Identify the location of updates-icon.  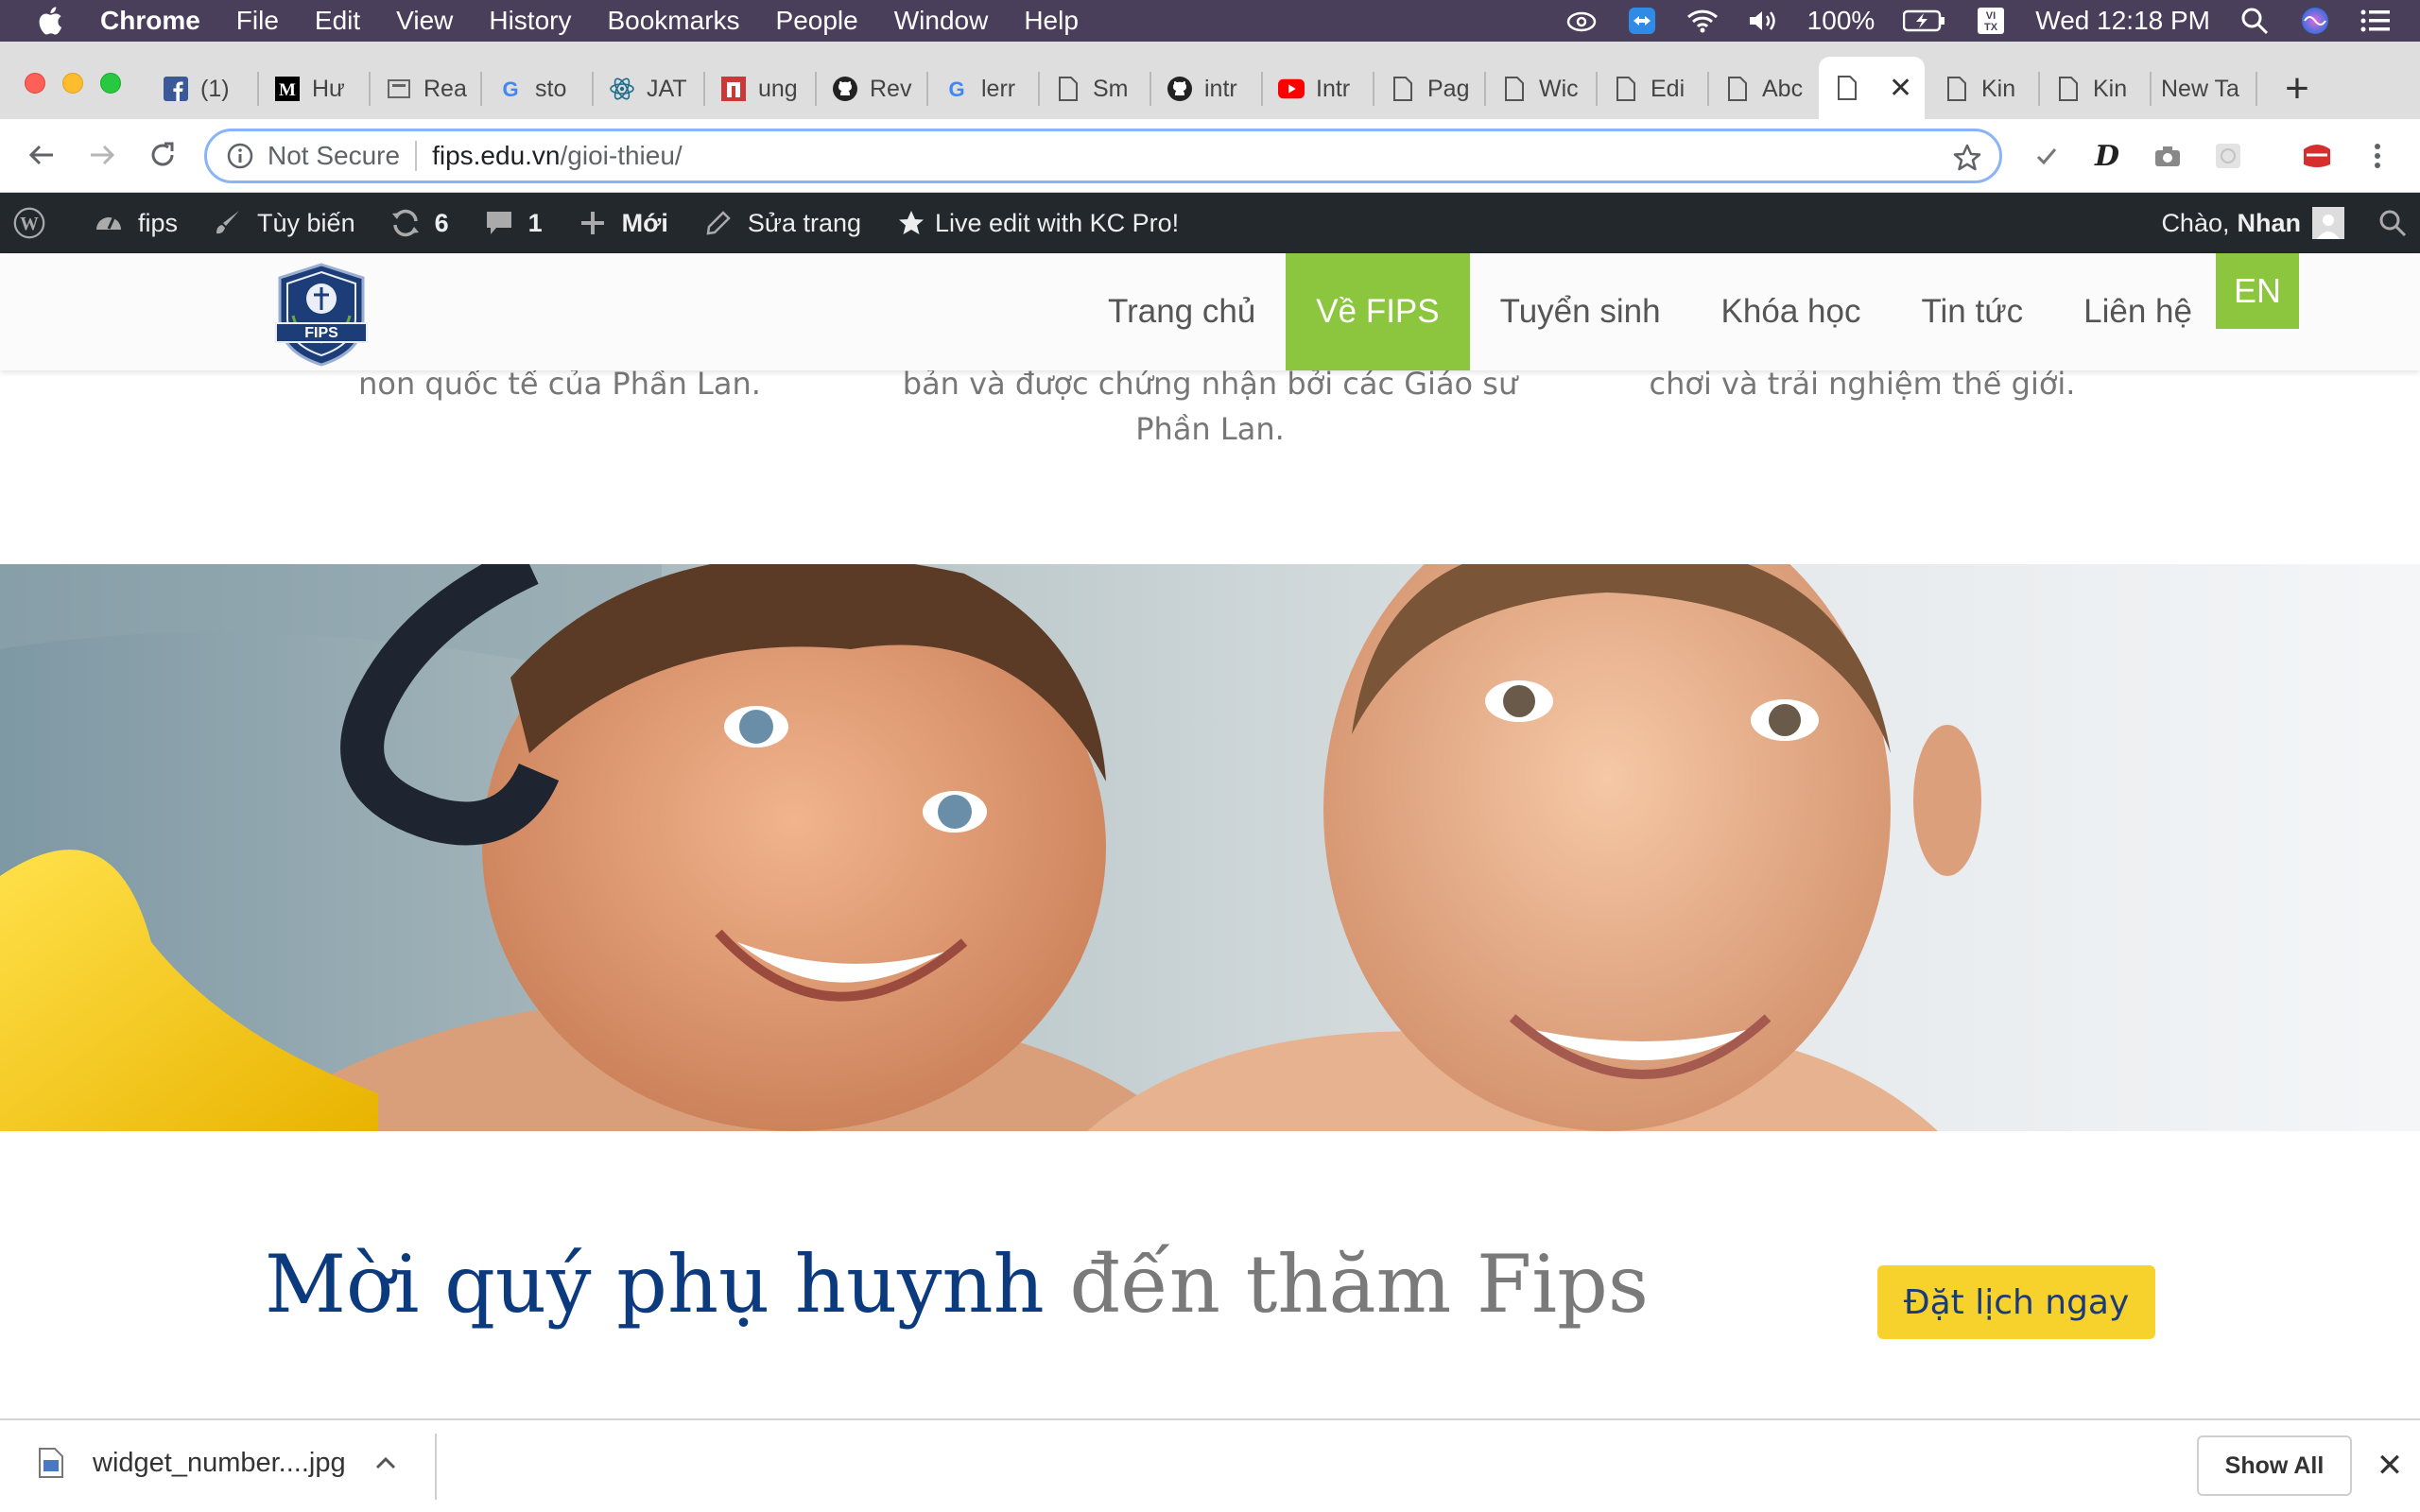
(405, 223).